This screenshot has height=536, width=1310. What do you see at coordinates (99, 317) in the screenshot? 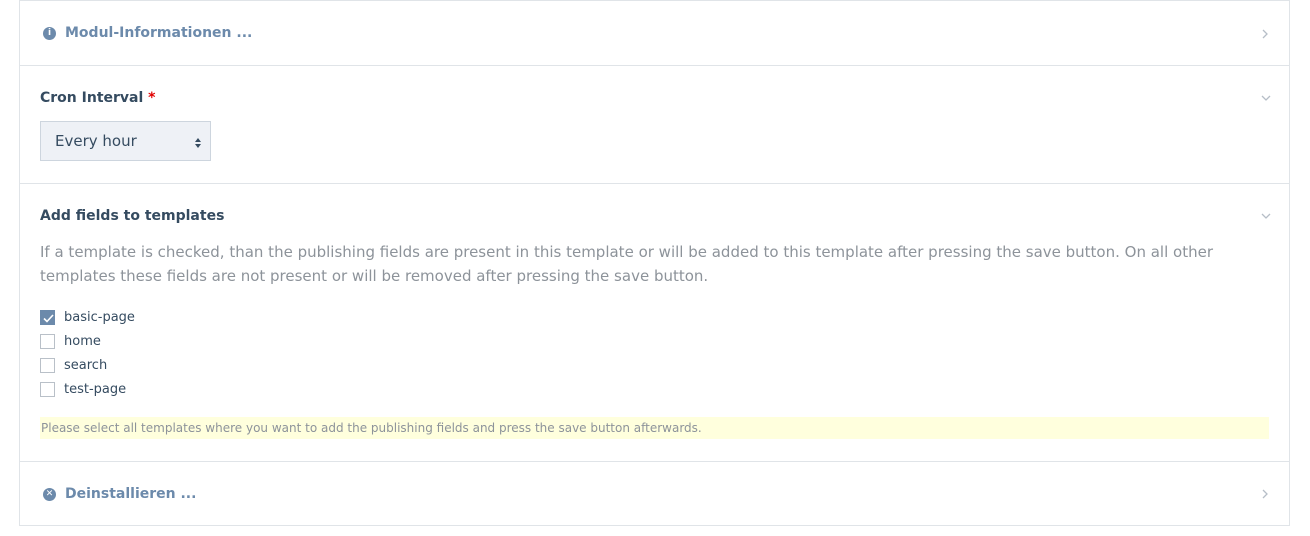
I see `template-option-label: basic-page` at bounding box center [99, 317].